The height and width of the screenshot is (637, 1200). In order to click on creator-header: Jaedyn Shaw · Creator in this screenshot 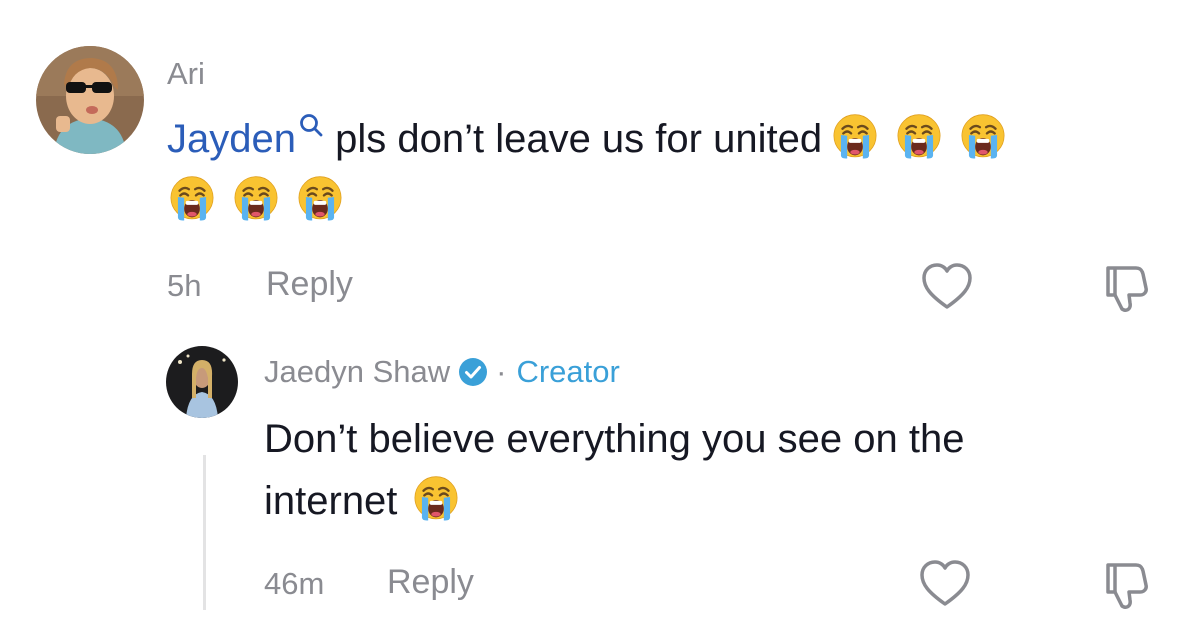, I will do `click(442, 372)`.